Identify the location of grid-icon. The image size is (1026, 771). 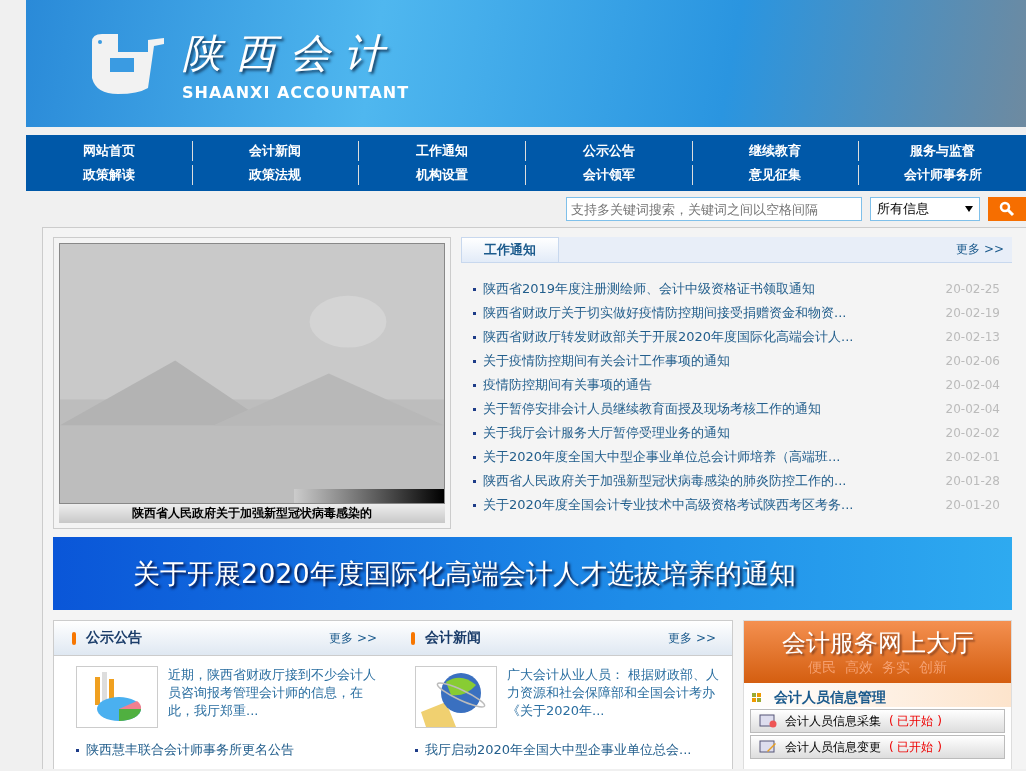
(757, 698).